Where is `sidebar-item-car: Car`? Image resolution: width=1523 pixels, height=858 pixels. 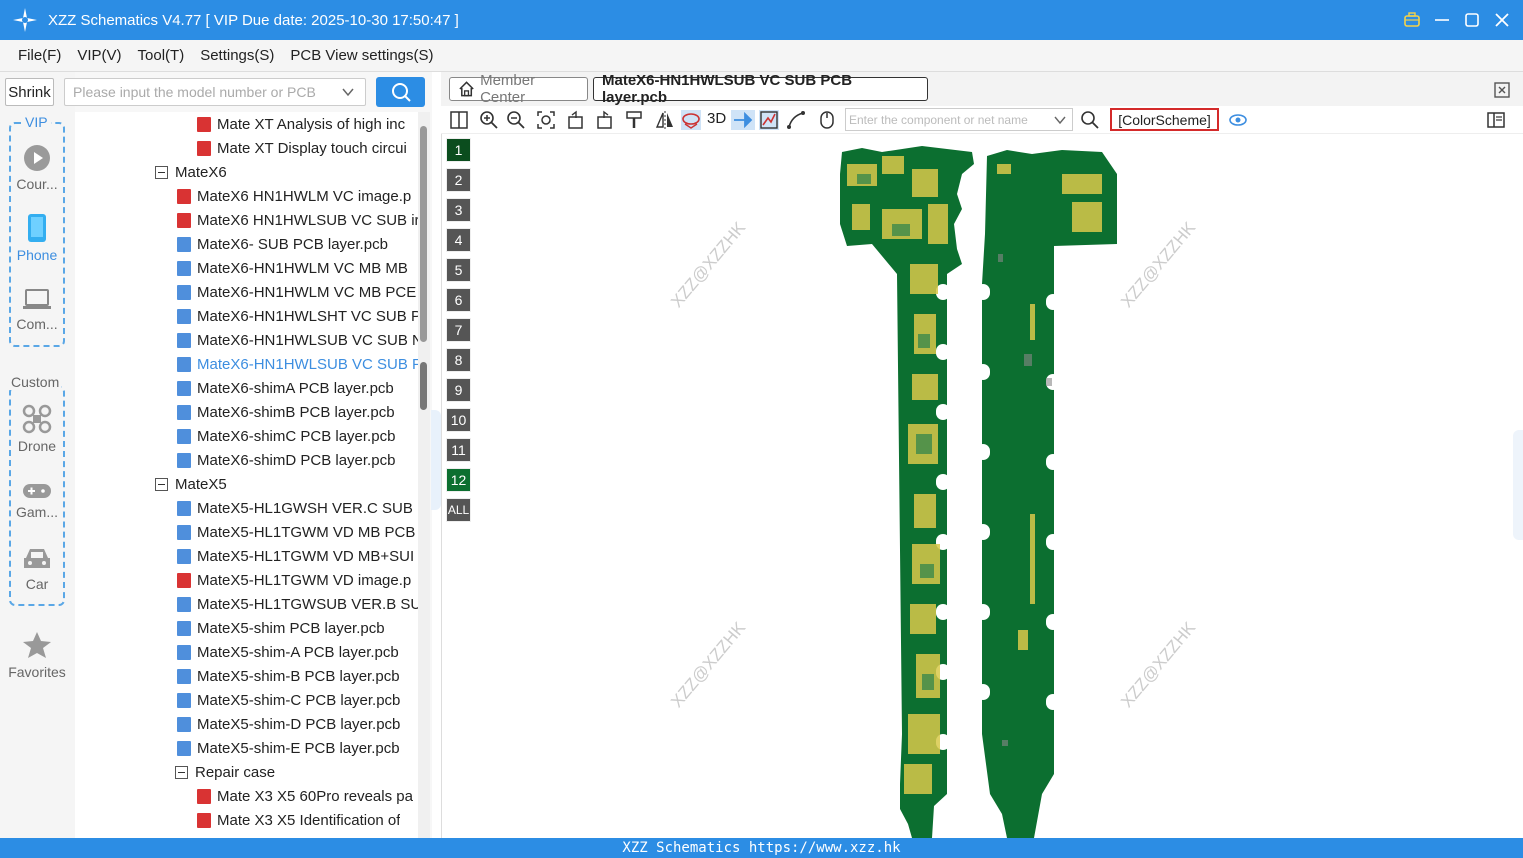 sidebar-item-car: Car is located at coordinates (37, 569).